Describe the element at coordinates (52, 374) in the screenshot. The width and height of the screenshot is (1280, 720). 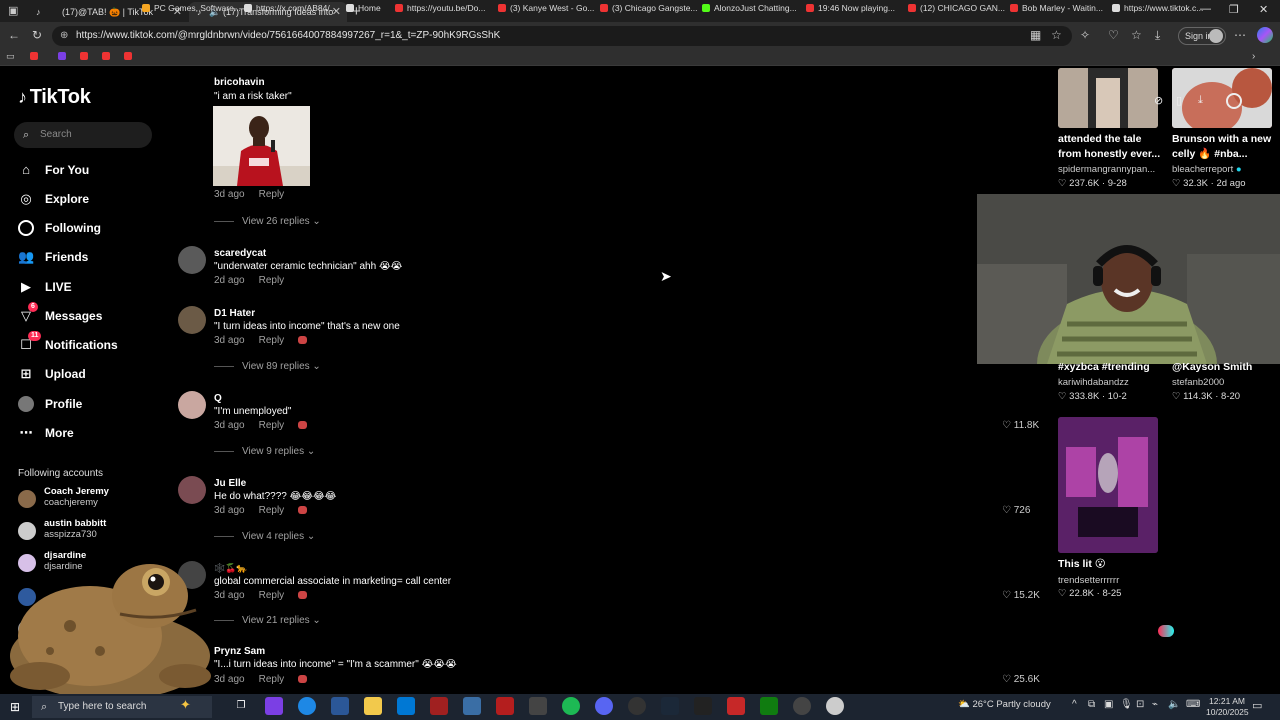
I see `nav-upload: ⊞ Upload` at that location.